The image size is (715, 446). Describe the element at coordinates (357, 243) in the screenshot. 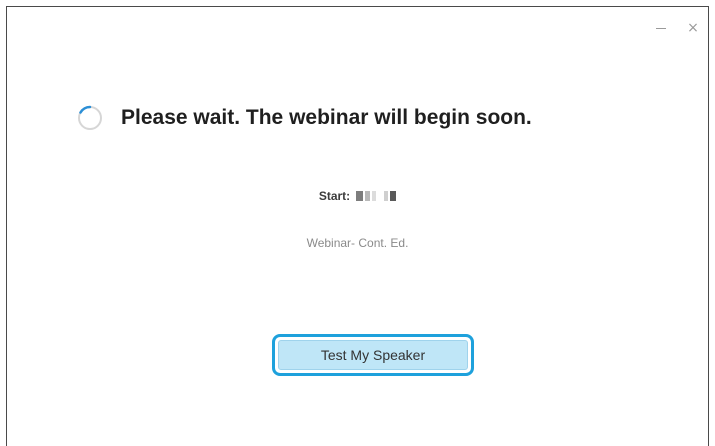

I see `webinar-topic: Webinar- Cont. Ed.` at that location.